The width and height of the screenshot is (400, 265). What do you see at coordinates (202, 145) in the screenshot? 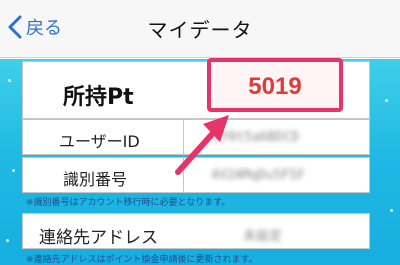
I see `pointer-arrow-icon` at bounding box center [202, 145].